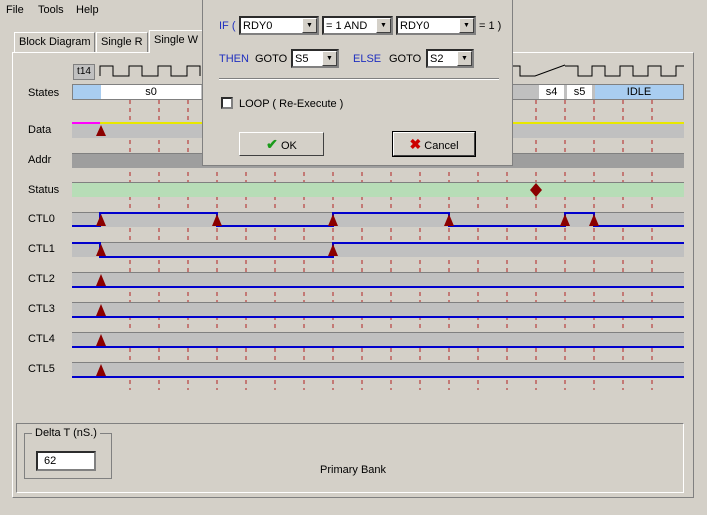  What do you see at coordinates (378, 249) in the screenshot?
I see `ctl1-track` at bounding box center [378, 249].